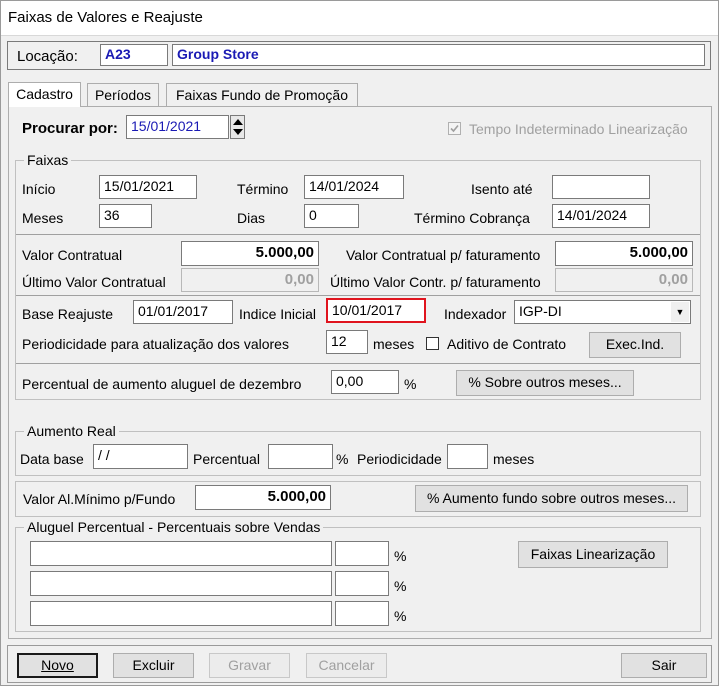 The image size is (719, 686). I want to click on aumento-real-group-label: Aumento Real, so click(71, 431).